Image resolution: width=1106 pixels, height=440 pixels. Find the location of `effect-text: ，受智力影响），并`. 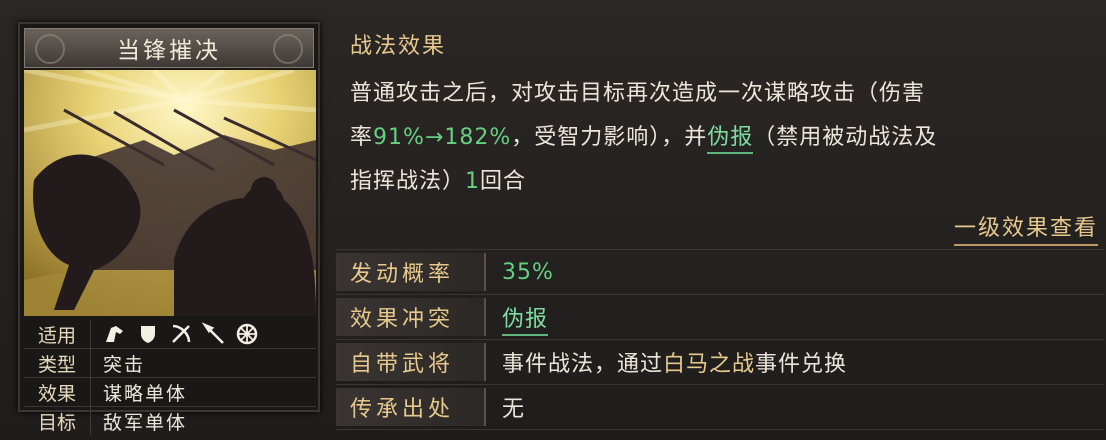

effect-text: ，受智力影响），并 is located at coordinates (609, 137).